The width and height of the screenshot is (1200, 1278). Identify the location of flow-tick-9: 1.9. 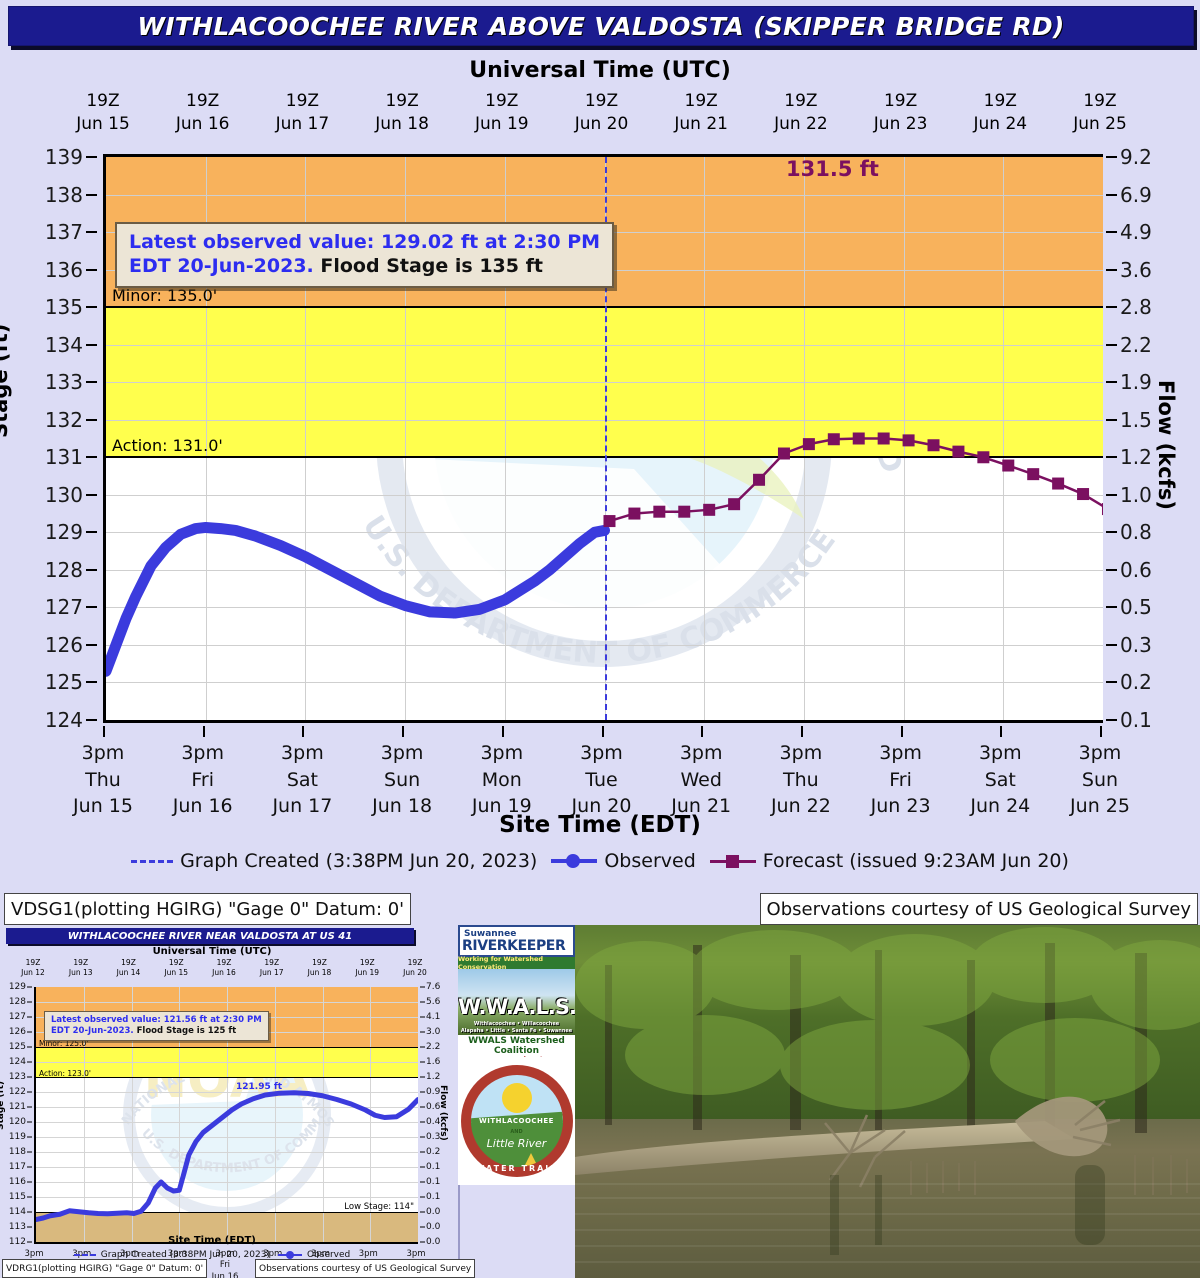
(1136, 382).